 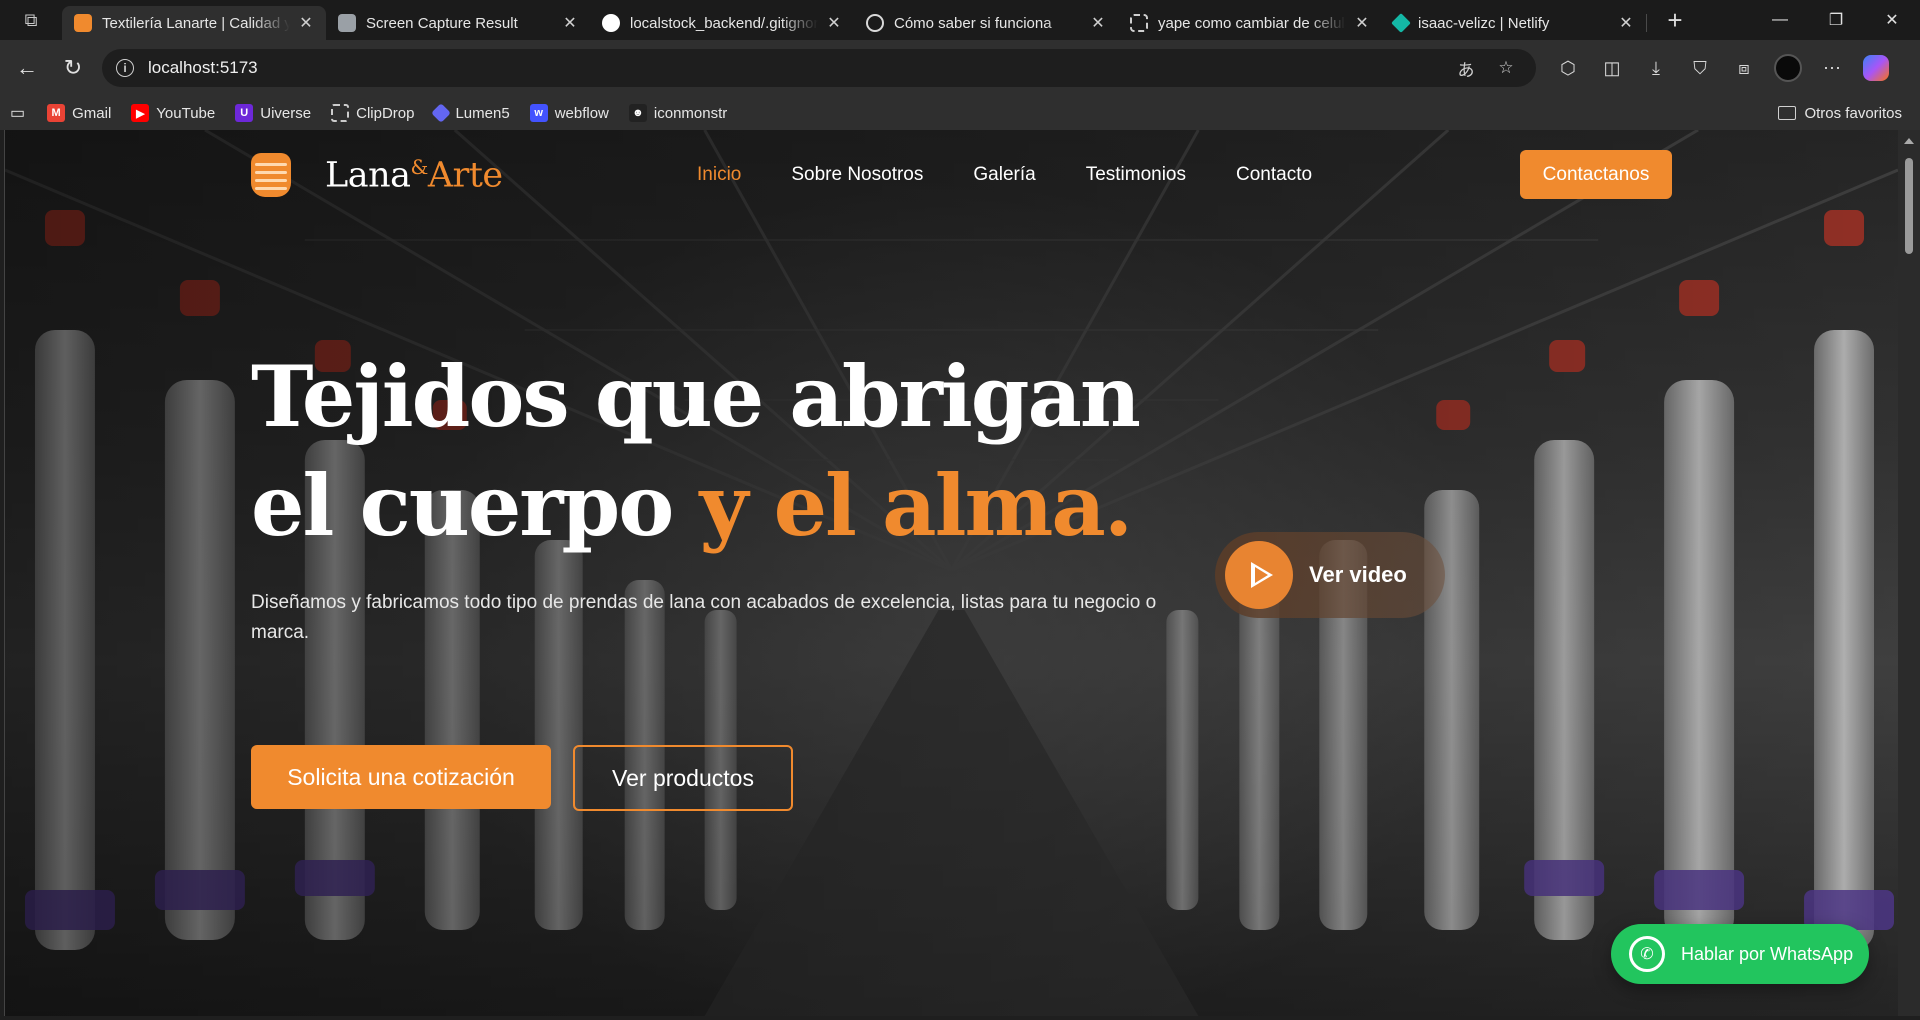 What do you see at coordinates (1466, 68) in the screenshot?
I see `translate-icon: あ` at bounding box center [1466, 68].